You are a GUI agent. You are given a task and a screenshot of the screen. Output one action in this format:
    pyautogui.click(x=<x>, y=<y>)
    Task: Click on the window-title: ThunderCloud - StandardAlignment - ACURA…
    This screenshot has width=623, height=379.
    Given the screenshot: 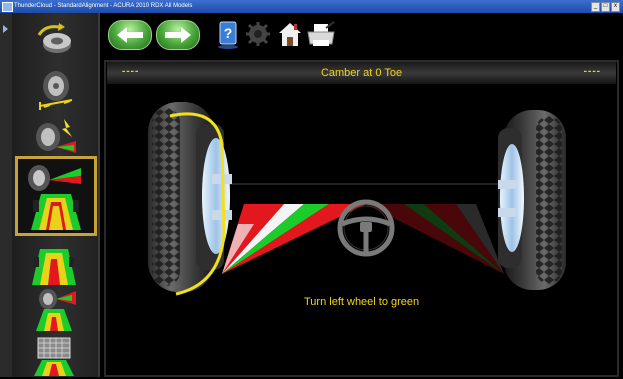 What is the action you would take?
    pyautogui.click(x=103, y=6)
    